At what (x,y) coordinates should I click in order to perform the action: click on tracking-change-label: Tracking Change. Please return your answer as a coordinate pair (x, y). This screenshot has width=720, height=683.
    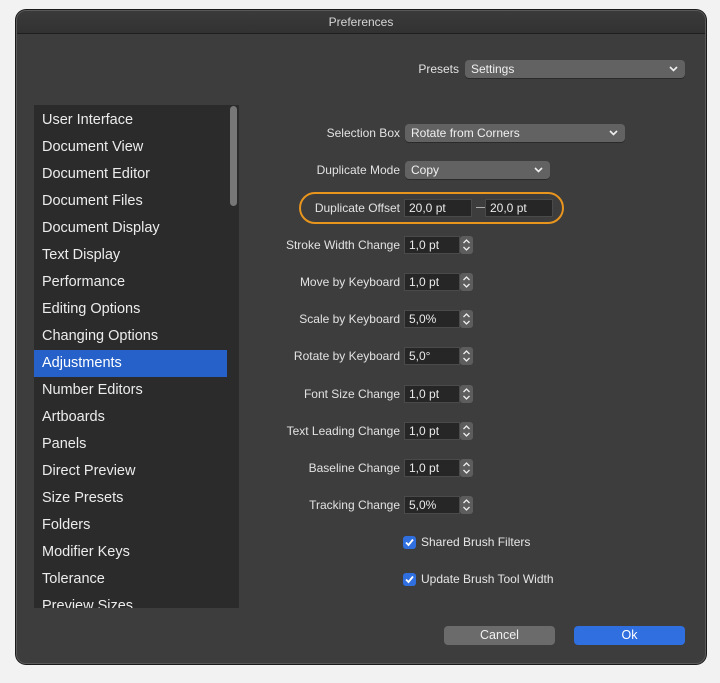
    Looking at the image, I should click on (354, 505).